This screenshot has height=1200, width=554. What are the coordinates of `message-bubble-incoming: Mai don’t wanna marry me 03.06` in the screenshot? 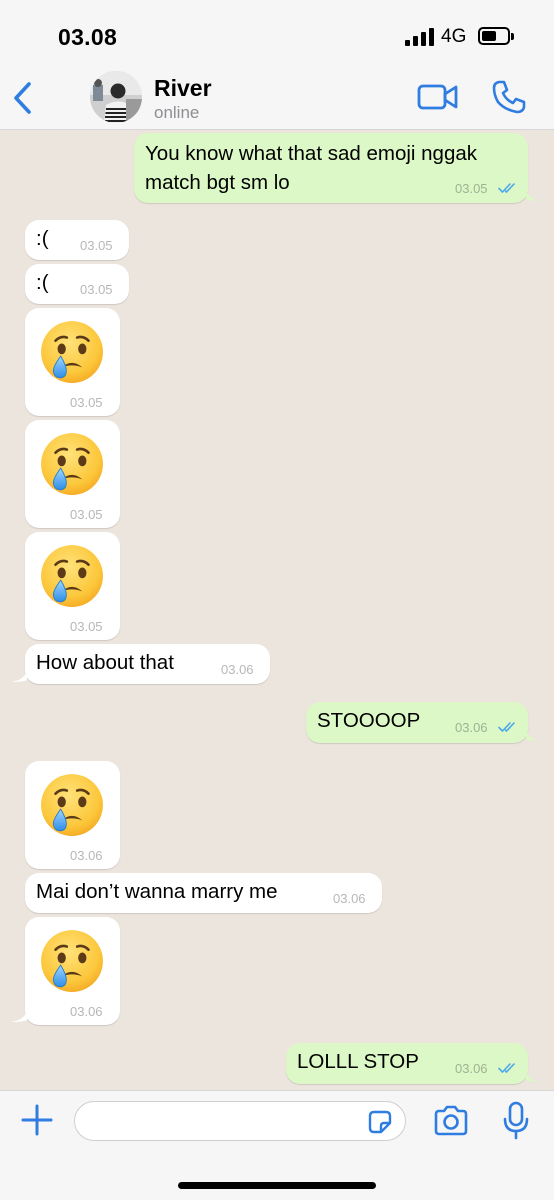 It's located at (203, 893).